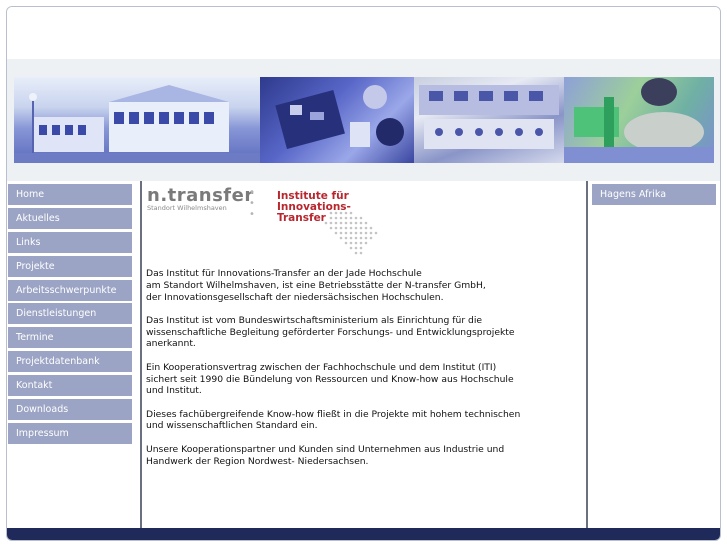  What do you see at coordinates (70, 338) in the screenshot?
I see `nav-item-termine: Termine` at bounding box center [70, 338].